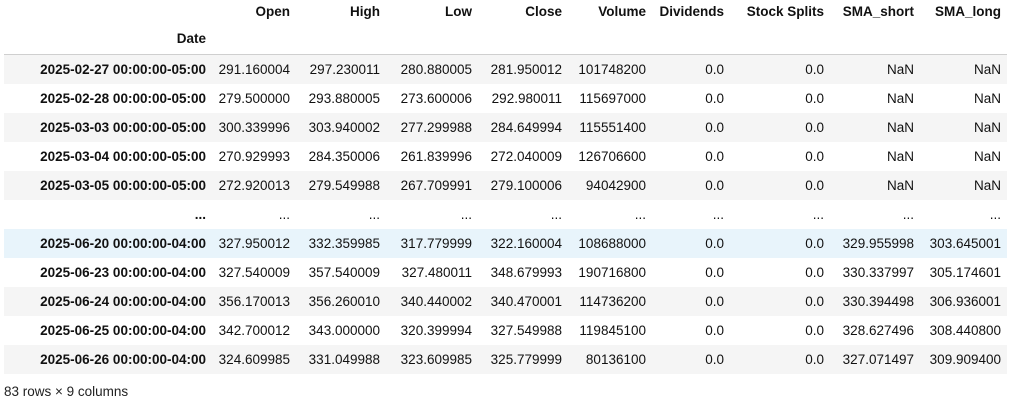  What do you see at coordinates (526, 156) in the screenshot?
I see `table-cell: 272.040009` at bounding box center [526, 156].